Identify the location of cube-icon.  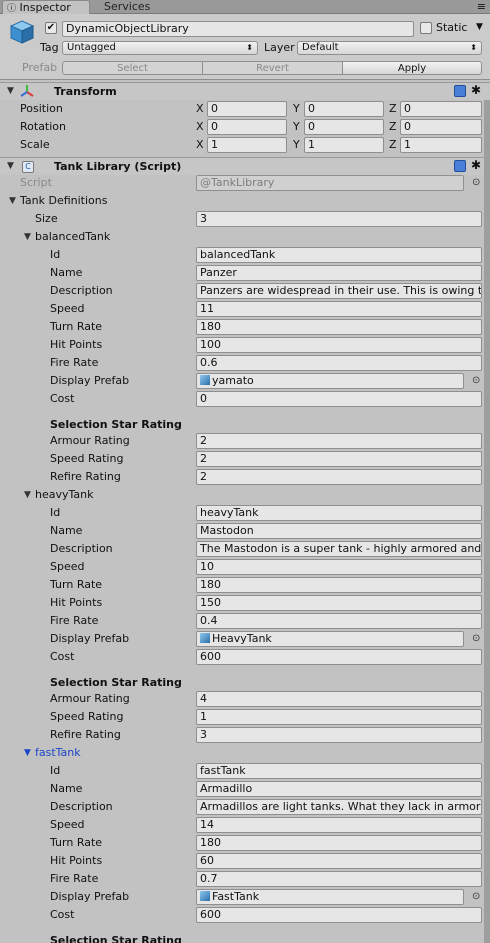
(22, 32).